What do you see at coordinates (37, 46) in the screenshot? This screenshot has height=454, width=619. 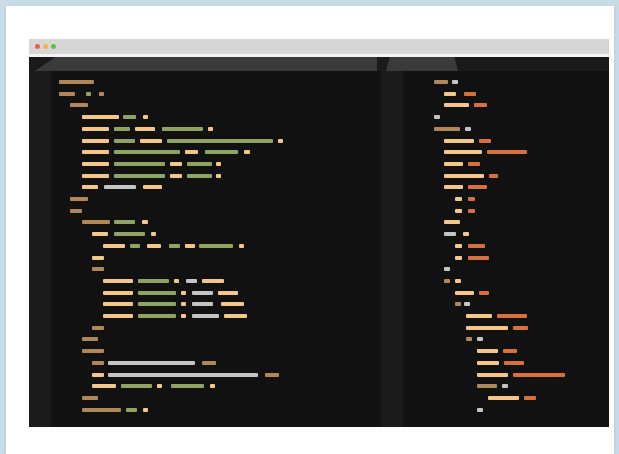 I see `close-window-button` at bounding box center [37, 46].